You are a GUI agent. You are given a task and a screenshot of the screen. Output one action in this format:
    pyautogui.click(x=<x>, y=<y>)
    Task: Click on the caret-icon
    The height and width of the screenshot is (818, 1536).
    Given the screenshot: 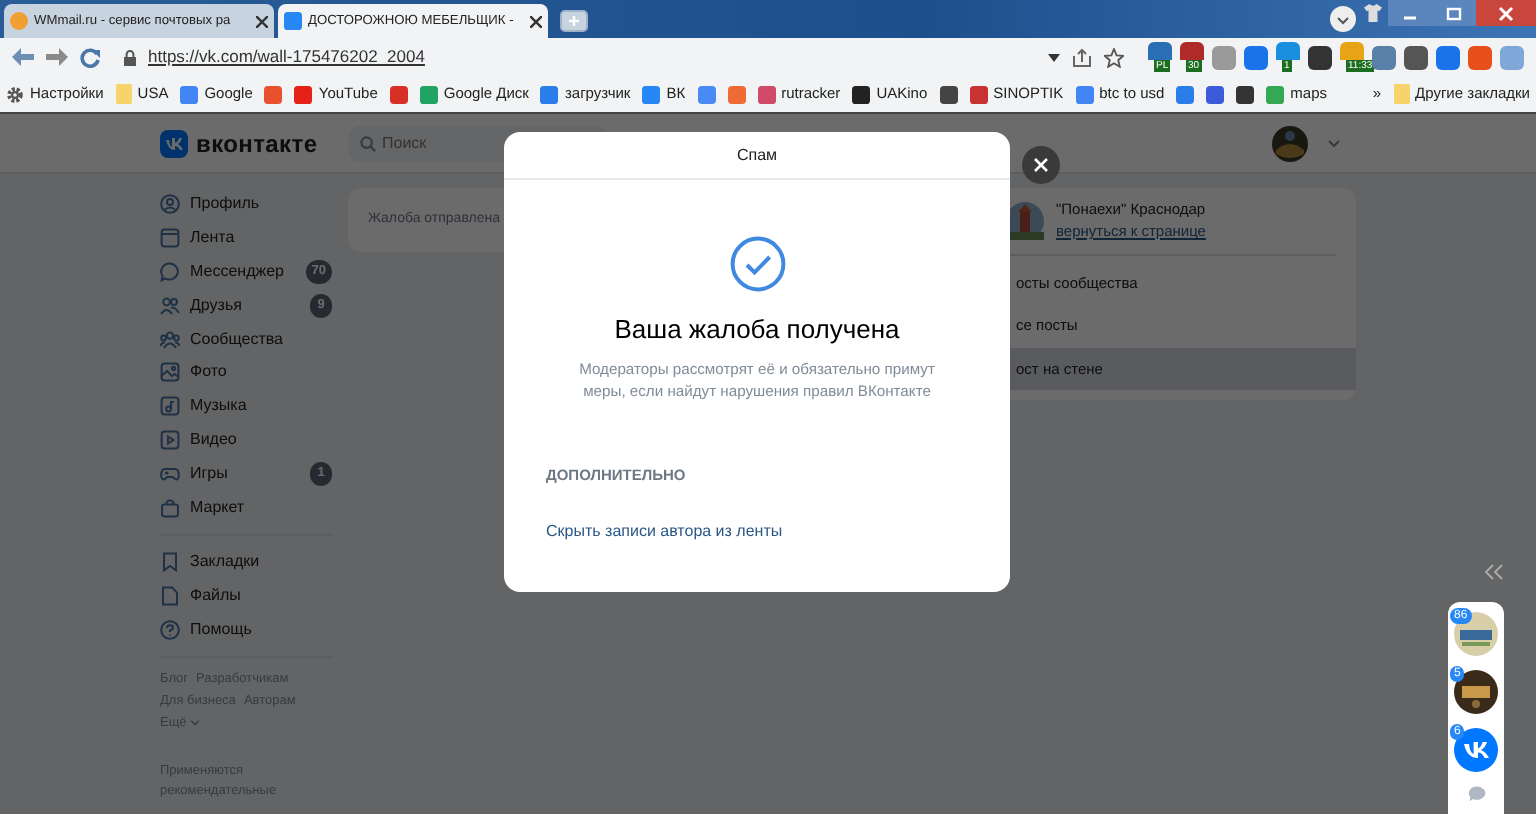 What is the action you would take?
    pyautogui.click(x=1054, y=57)
    